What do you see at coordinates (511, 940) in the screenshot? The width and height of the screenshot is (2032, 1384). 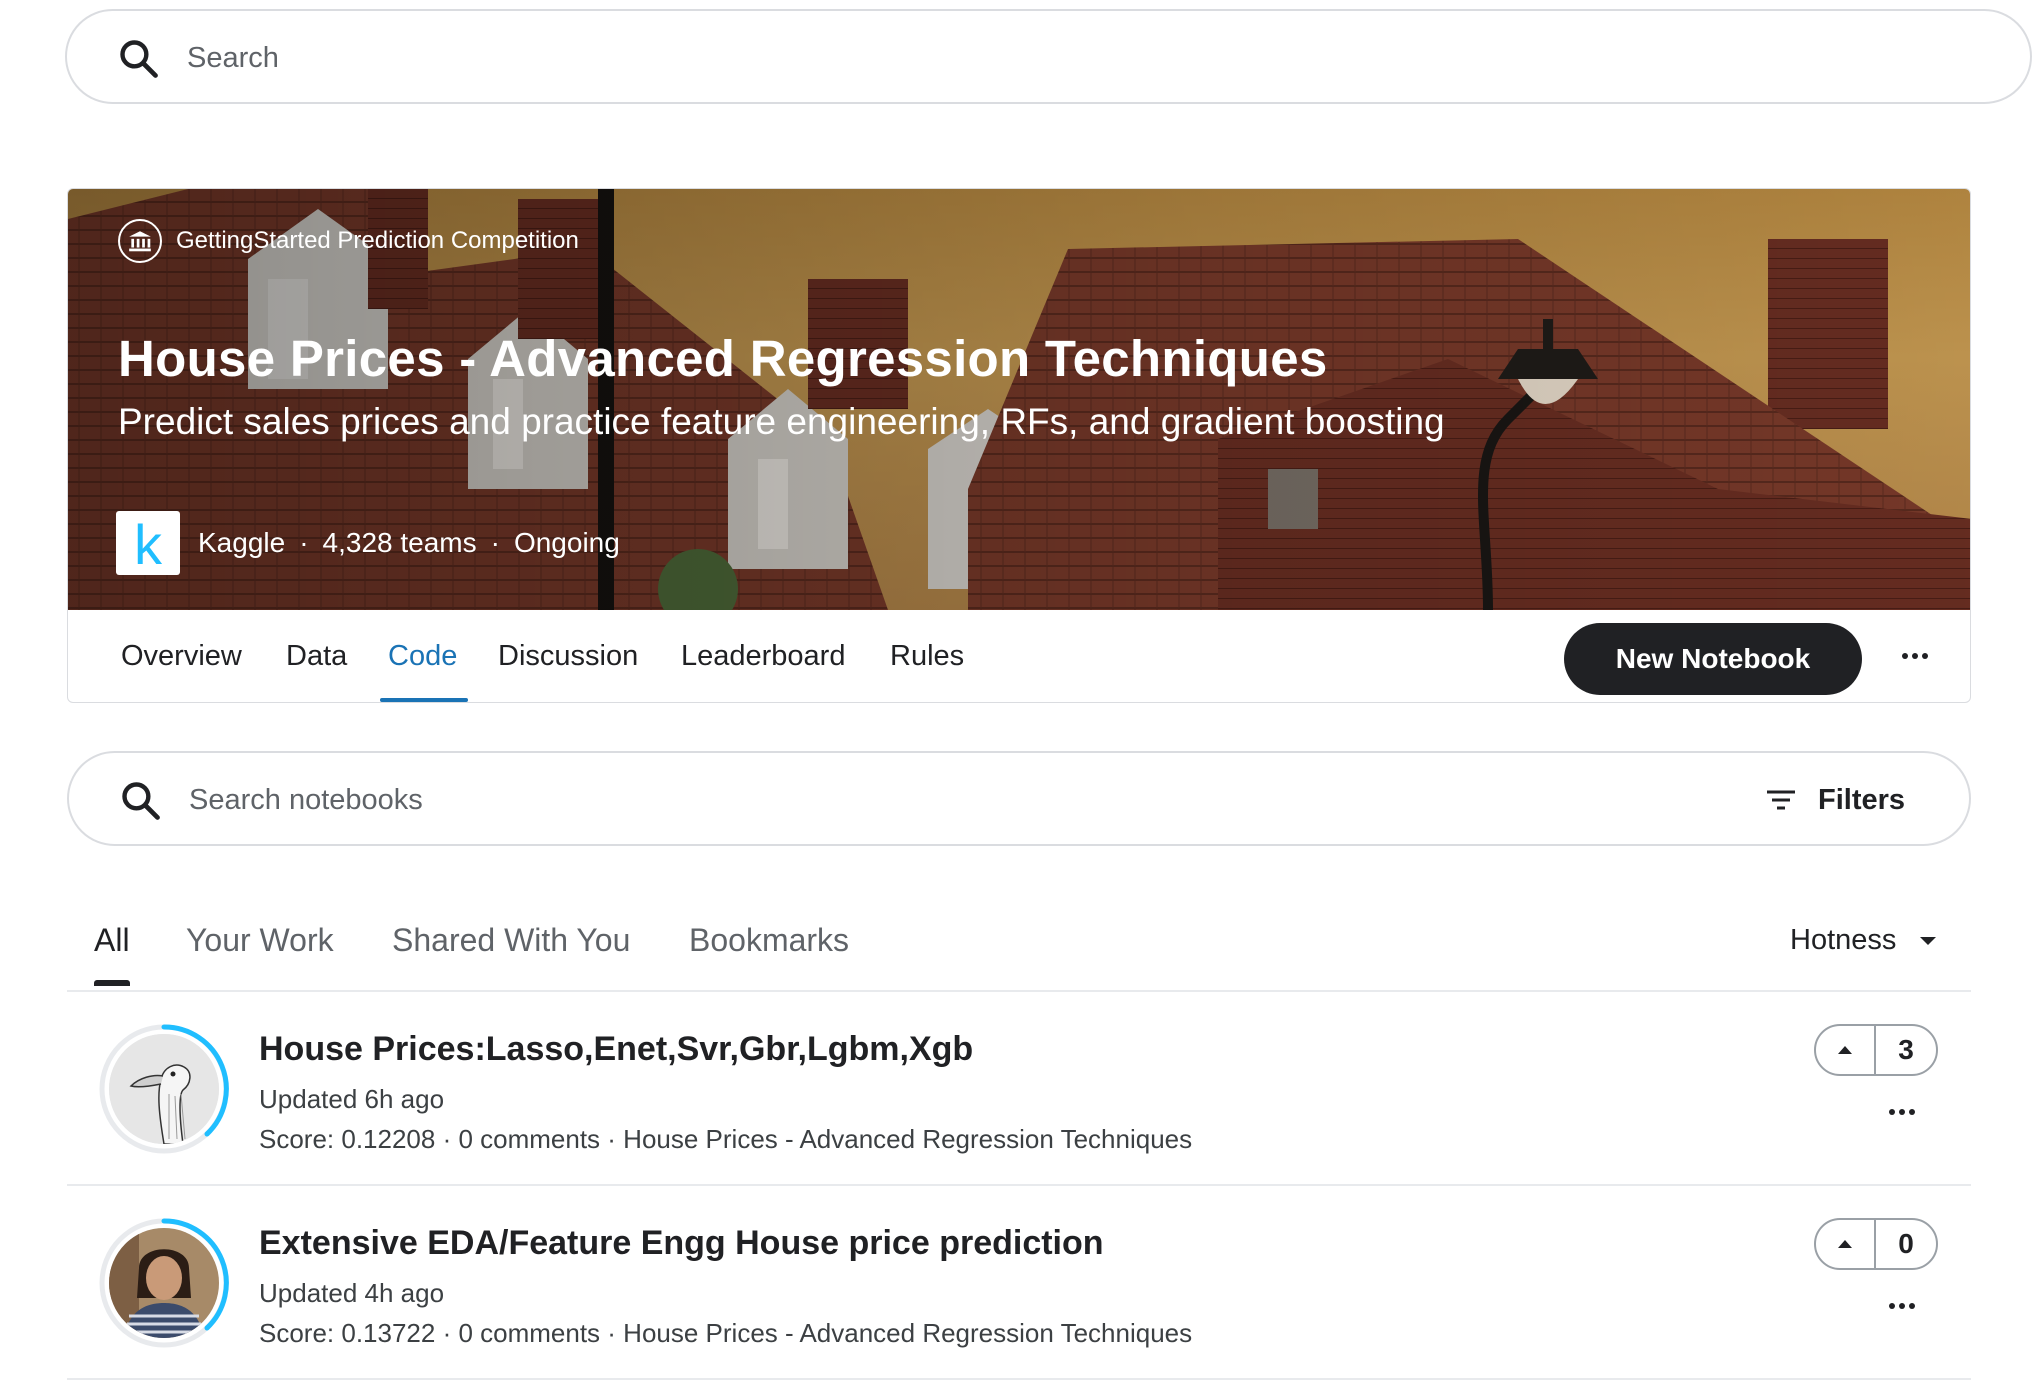 I see `subtab-shared-with-you: Shared With You` at bounding box center [511, 940].